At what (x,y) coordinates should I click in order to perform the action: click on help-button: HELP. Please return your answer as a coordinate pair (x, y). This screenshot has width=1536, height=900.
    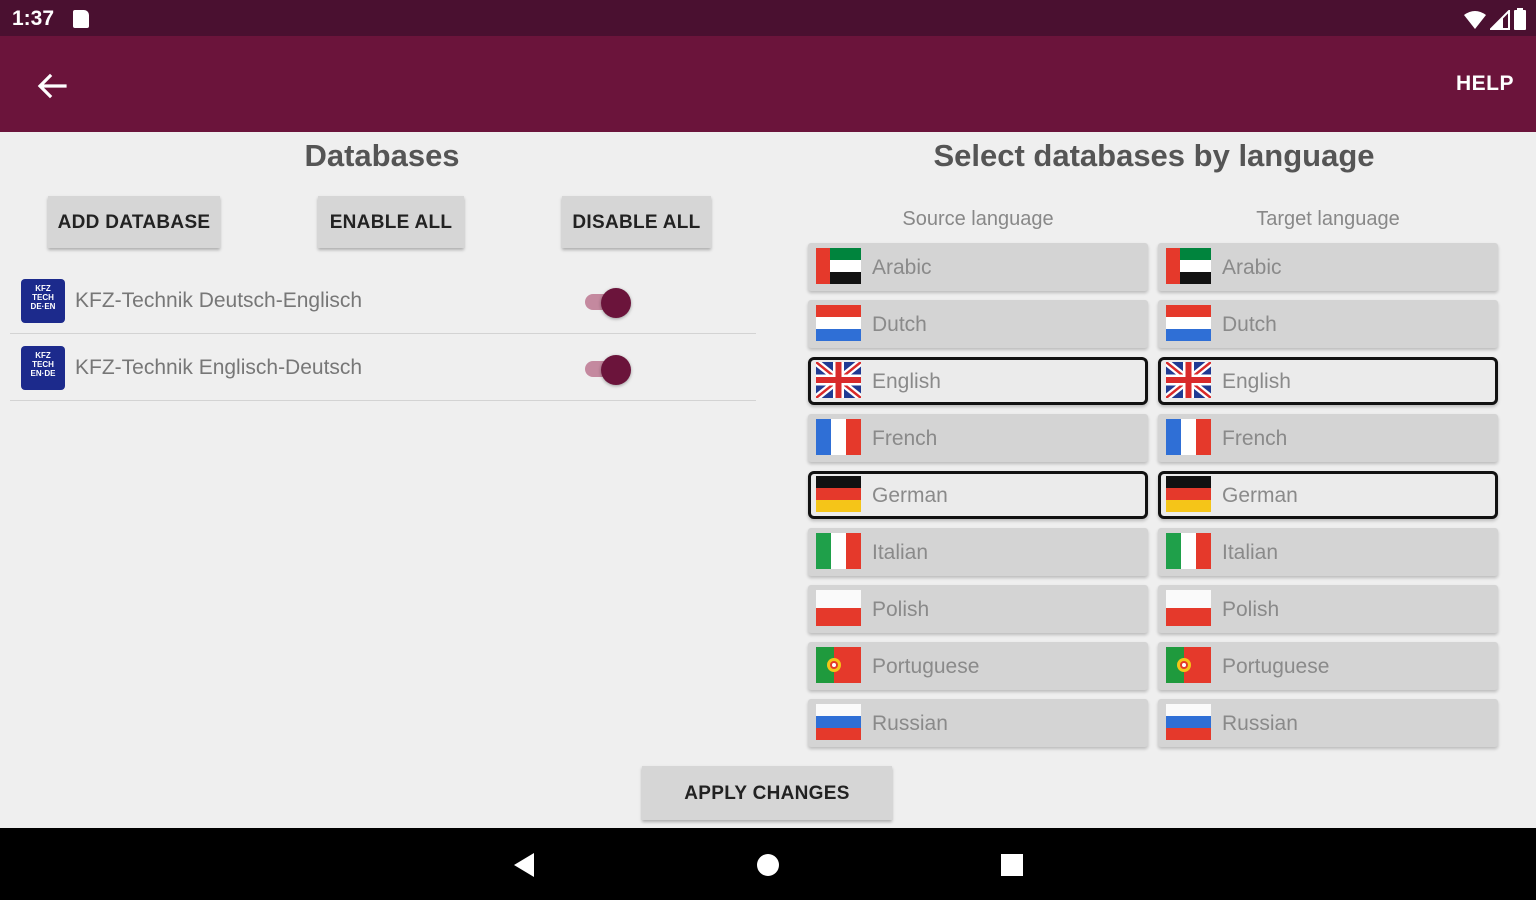
    Looking at the image, I should click on (1485, 84).